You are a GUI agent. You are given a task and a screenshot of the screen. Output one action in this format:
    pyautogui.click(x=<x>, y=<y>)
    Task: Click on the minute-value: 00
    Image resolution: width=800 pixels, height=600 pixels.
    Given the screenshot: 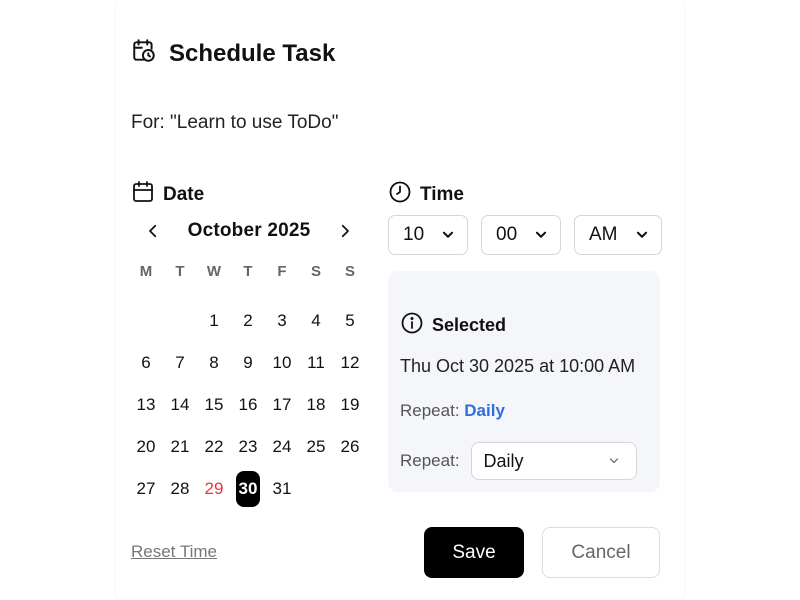 What is the action you would take?
    pyautogui.click(x=507, y=234)
    